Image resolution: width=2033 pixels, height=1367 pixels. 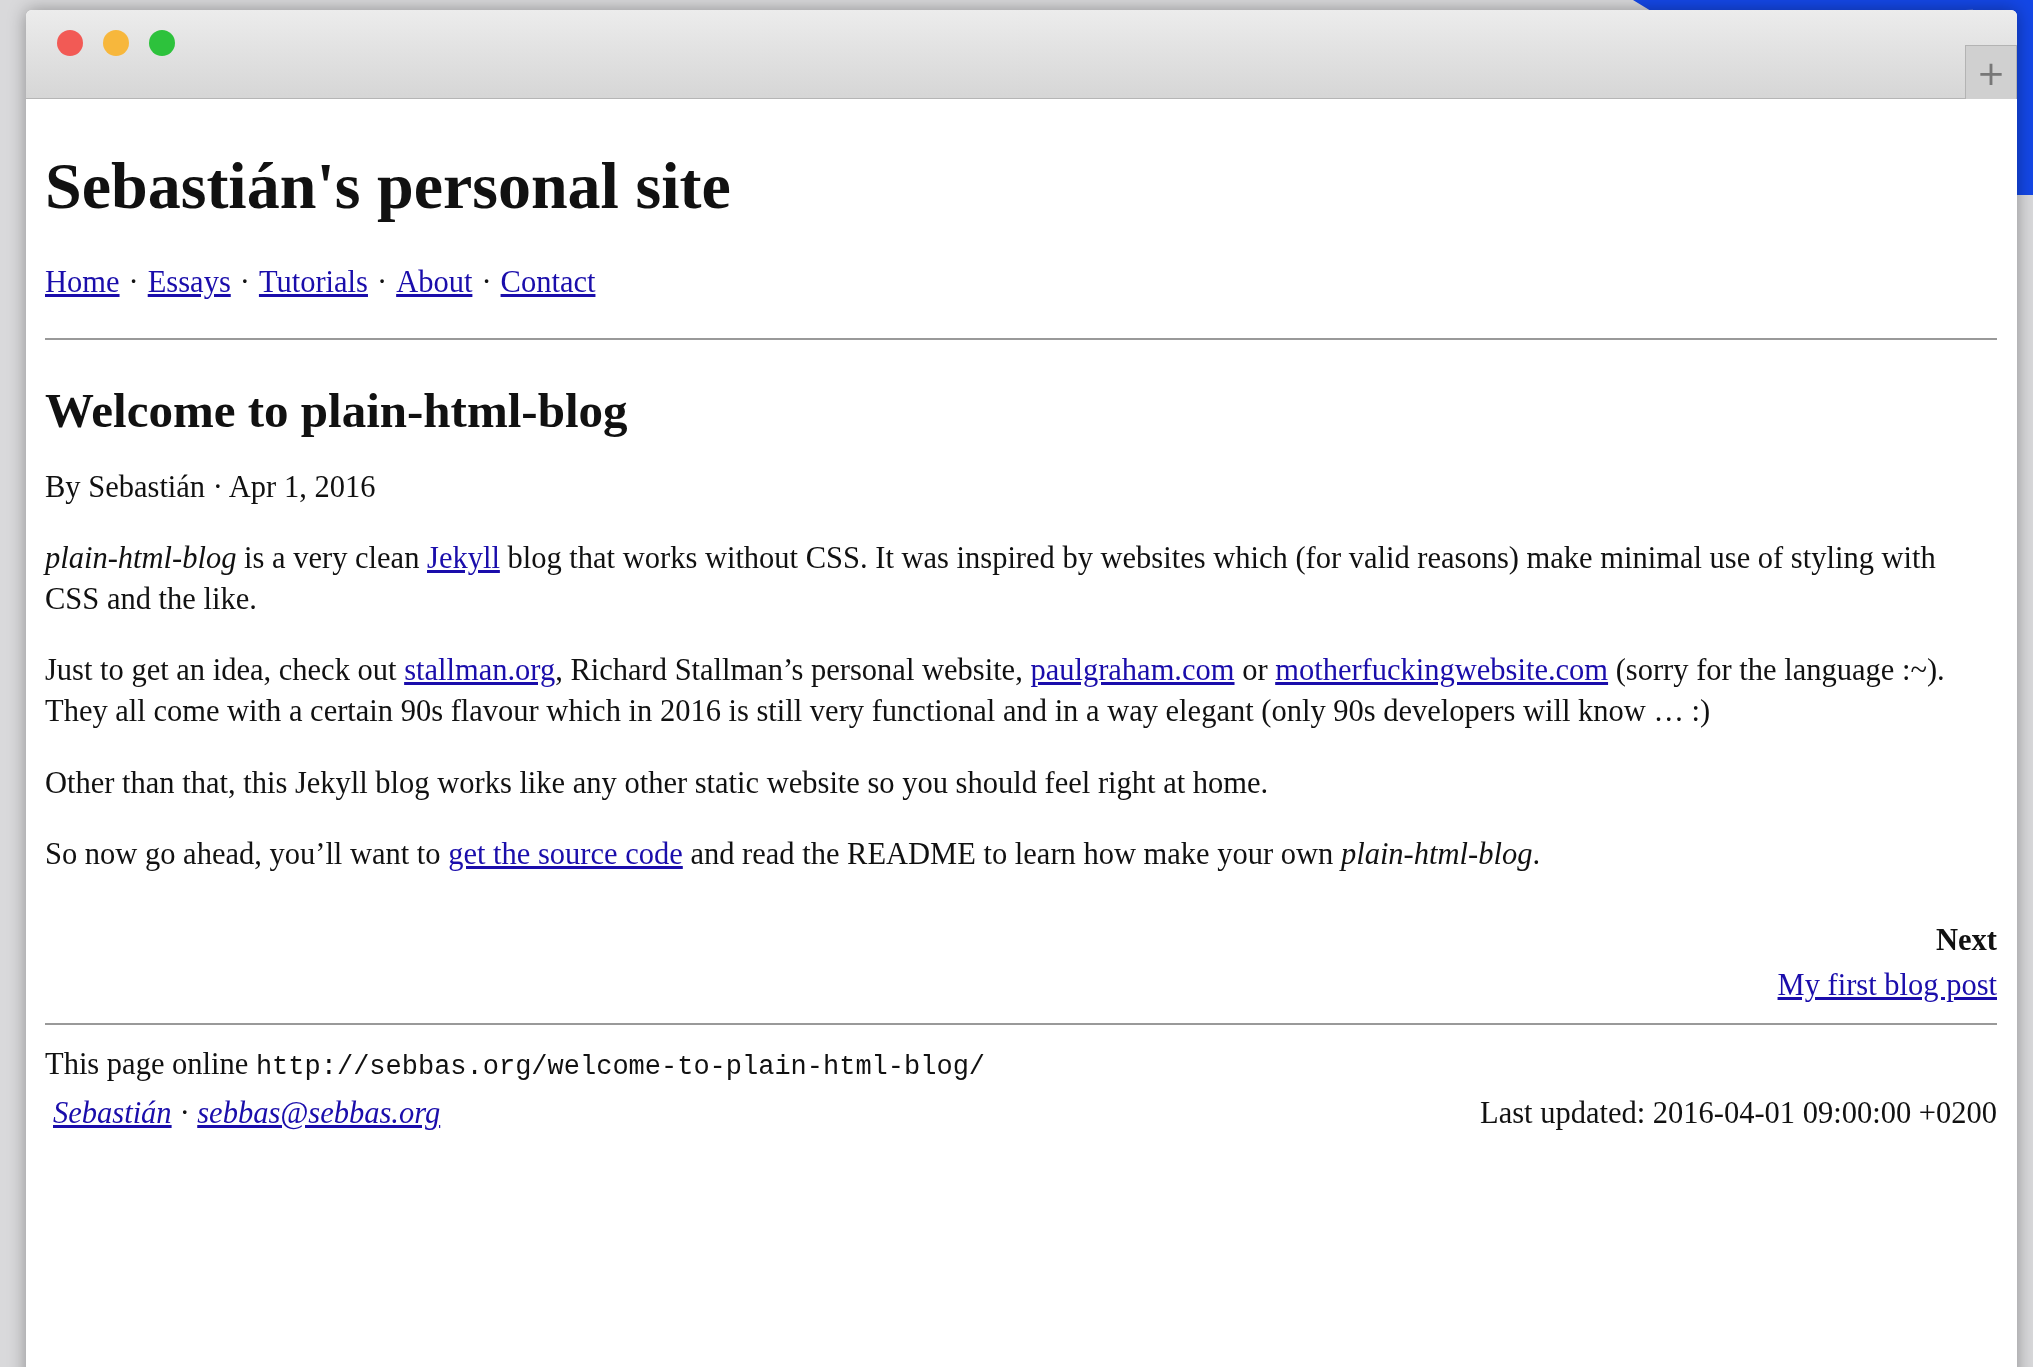 I want to click on author-link: Sebastián, so click(x=112, y=1113).